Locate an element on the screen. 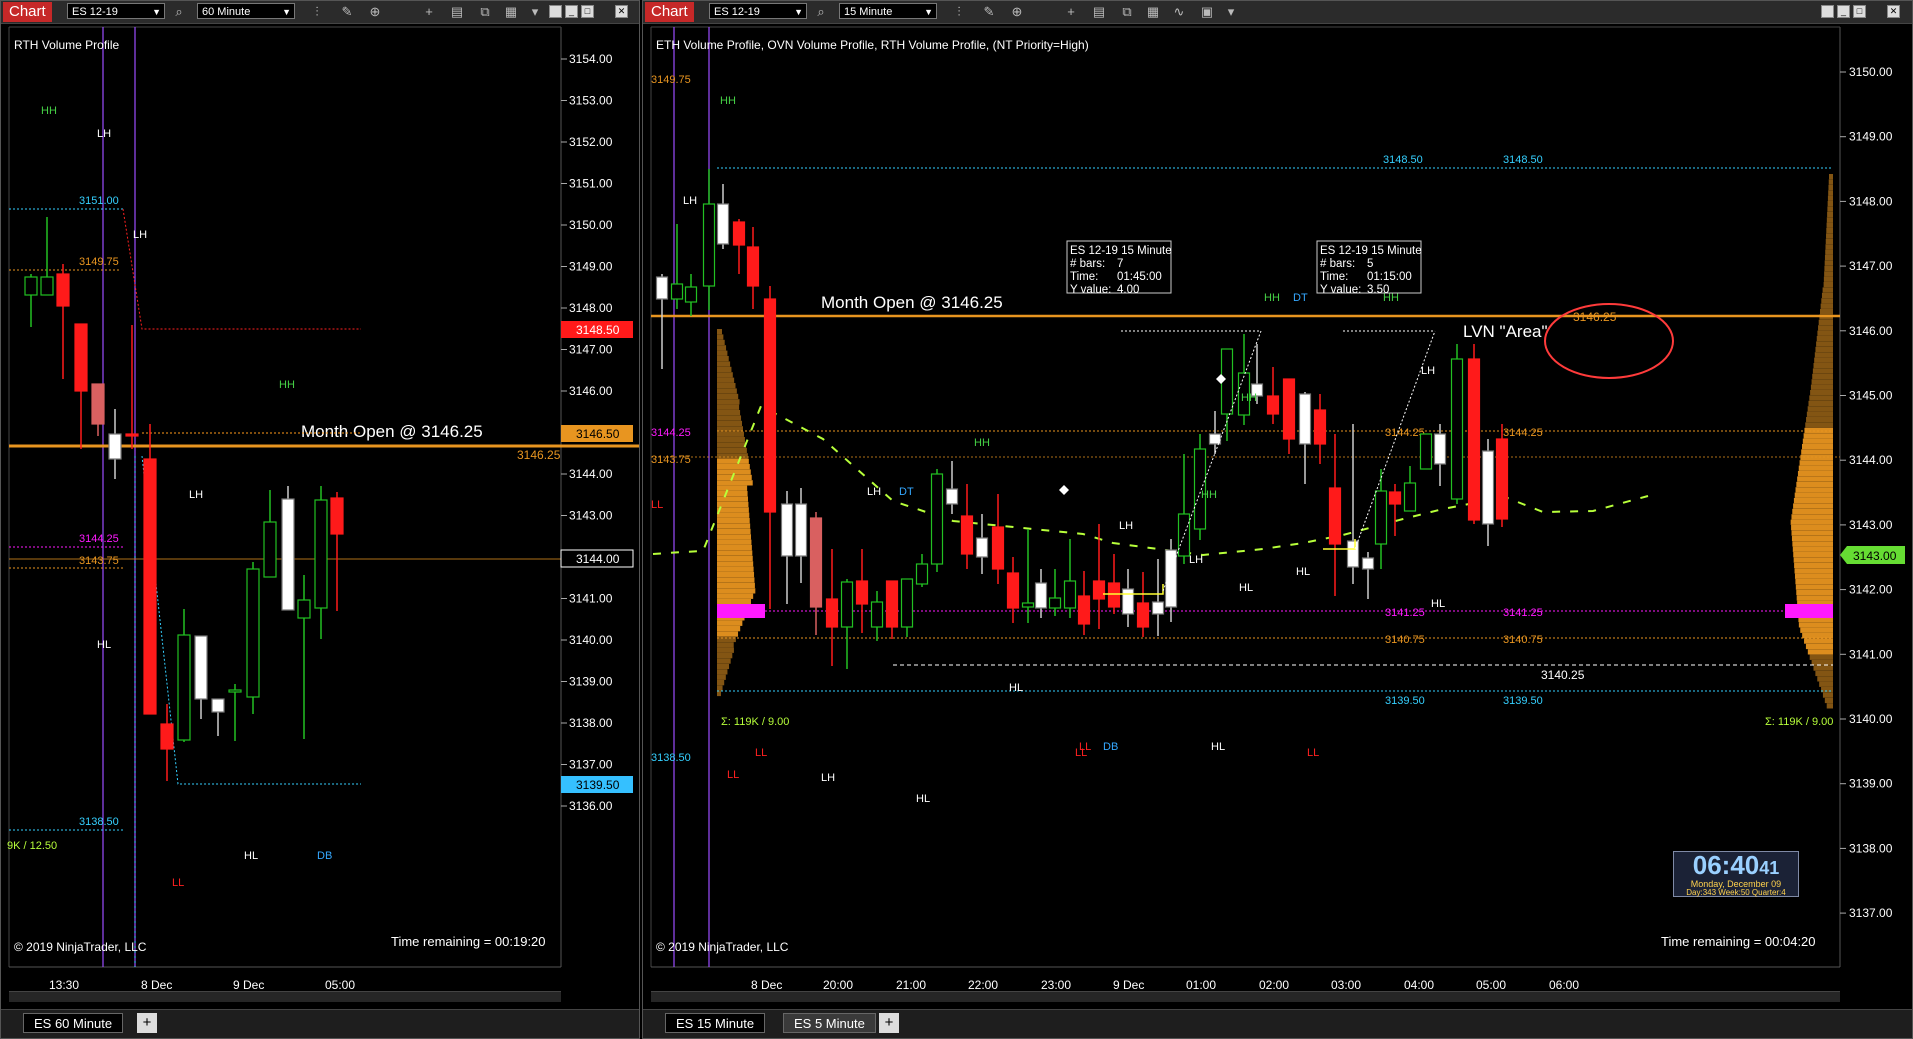 This screenshot has width=1913, height=1039. time-tick-label: 13:30 is located at coordinates (64, 985).